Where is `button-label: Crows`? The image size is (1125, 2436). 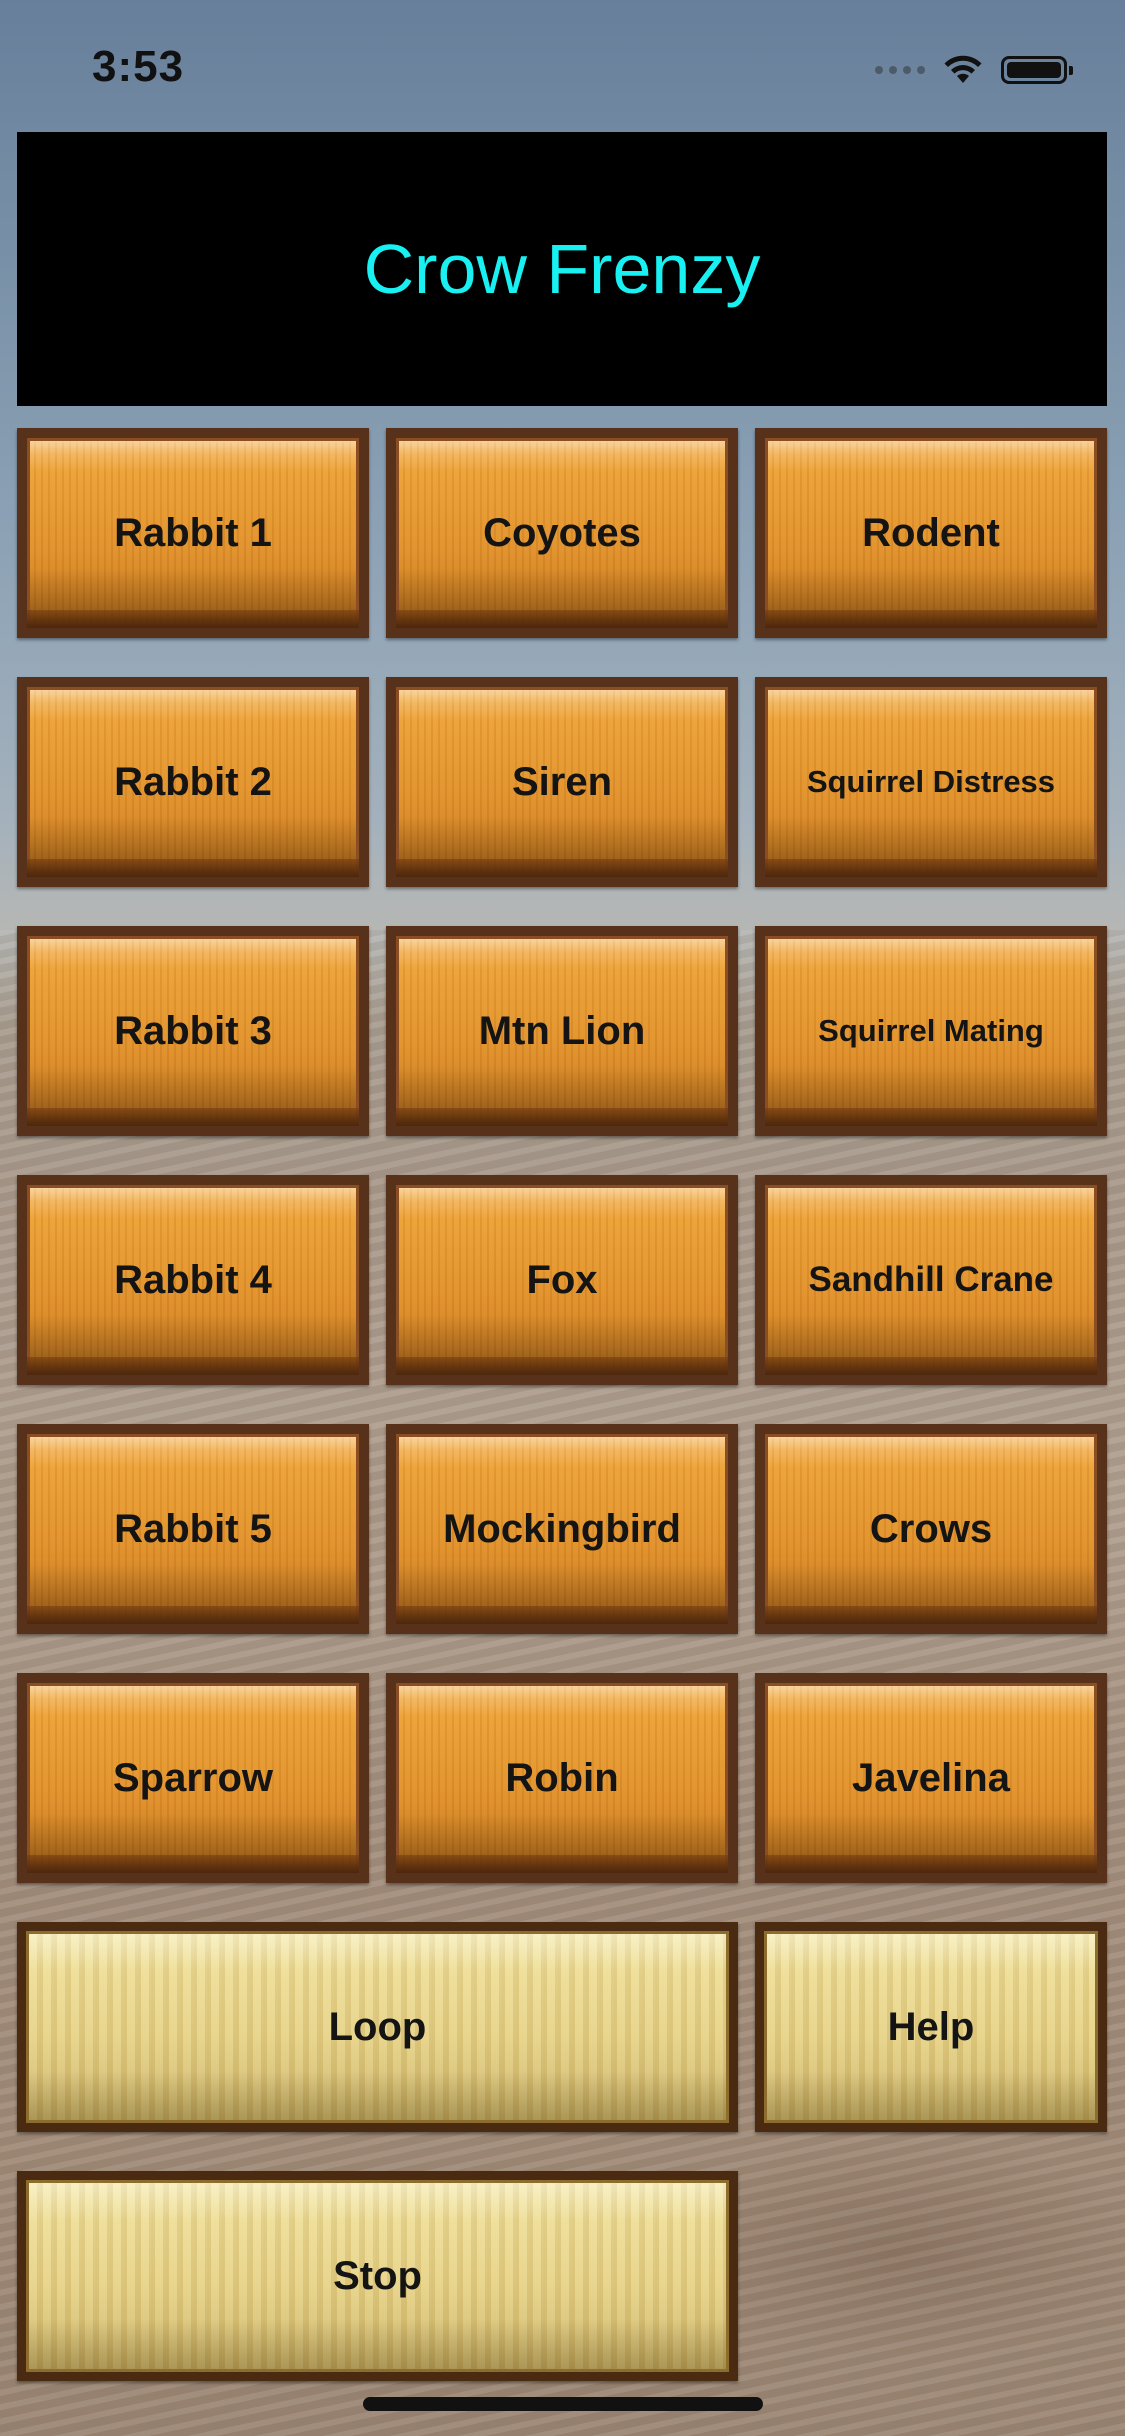 button-label: Crows is located at coordinates (931, 1528).